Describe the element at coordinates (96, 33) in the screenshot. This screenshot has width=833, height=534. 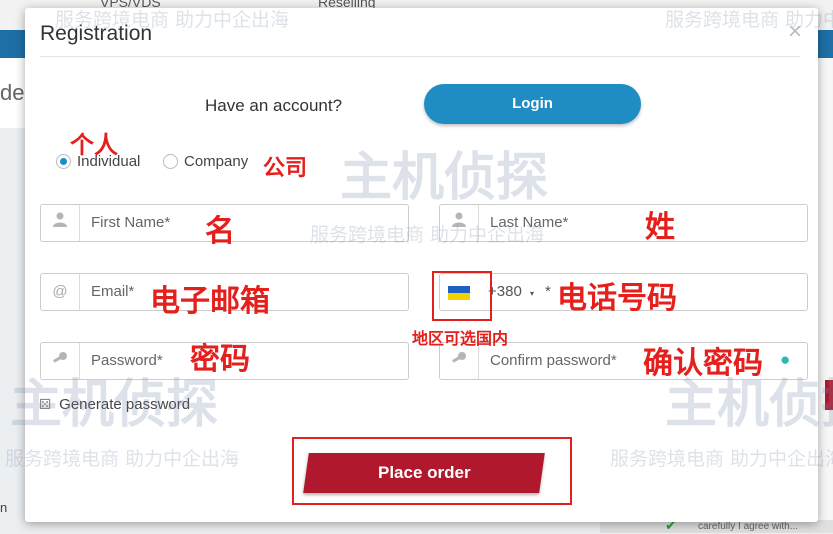
I see `modal-title: Registration` at that location.